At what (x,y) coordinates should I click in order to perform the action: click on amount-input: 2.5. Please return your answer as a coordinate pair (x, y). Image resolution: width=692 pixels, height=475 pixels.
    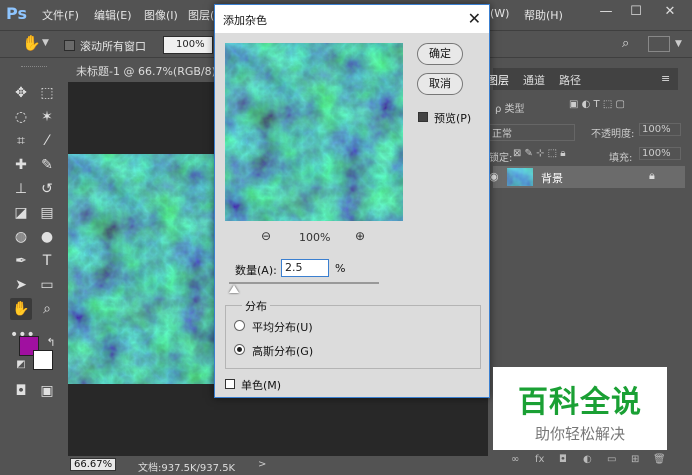
    Looking at the image, I should click on (305, 268).